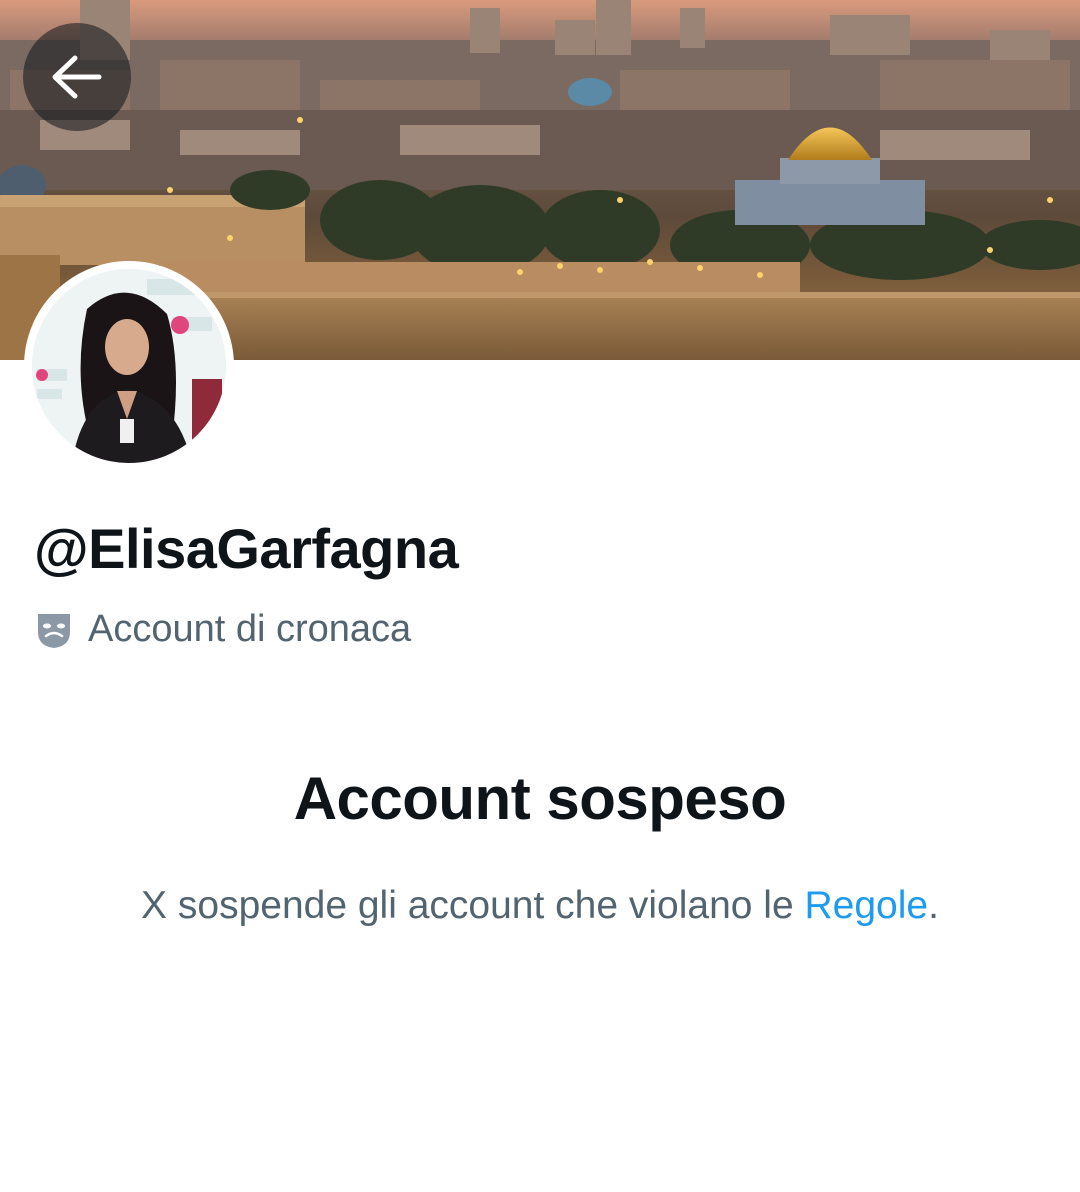 This screenshot has width=1080, height=1192. Describe the element at coordinates (250, 629) in the screenshot. I see `account-label-text: Account di cronaca` at that location.